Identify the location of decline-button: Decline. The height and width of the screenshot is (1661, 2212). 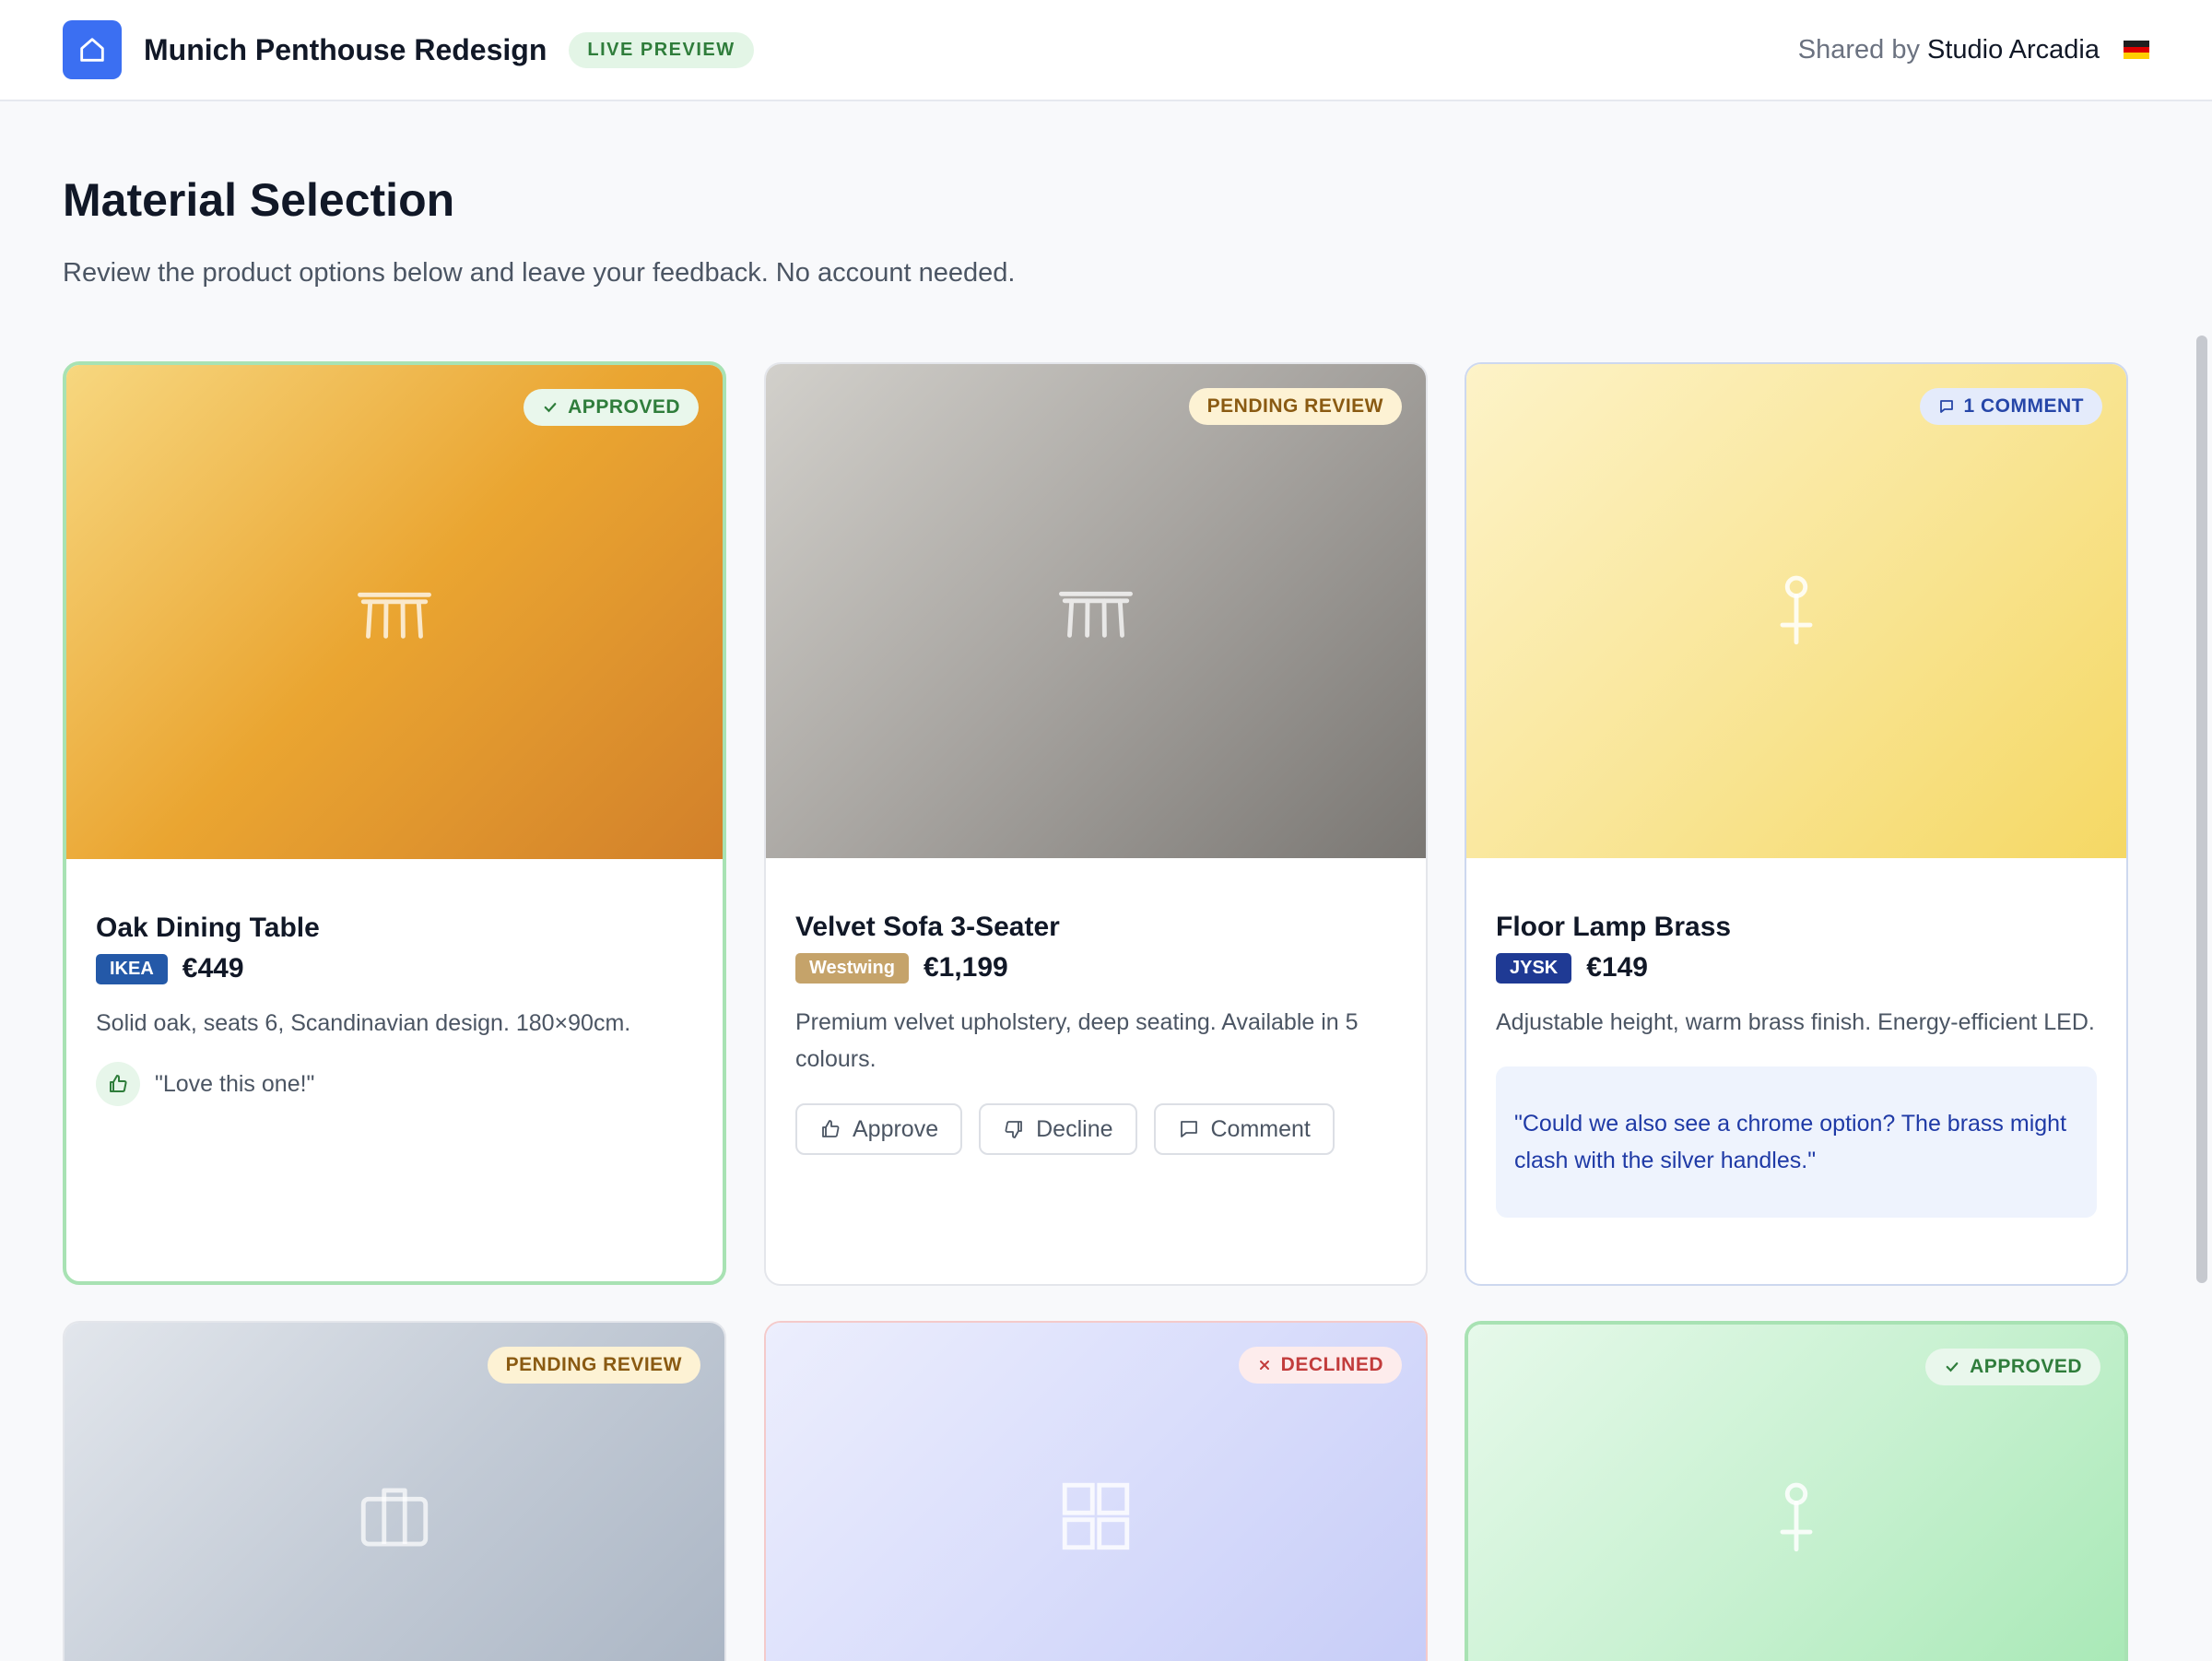
(1058, 1129).